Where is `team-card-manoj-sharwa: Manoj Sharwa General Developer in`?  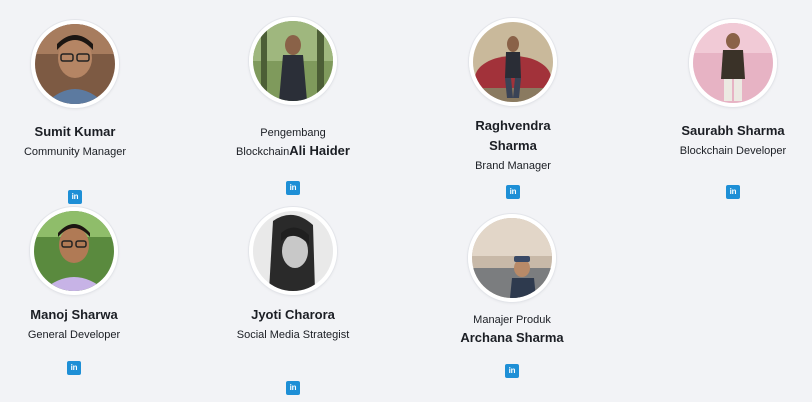 team-card-manoj-sharwa: Manoj Sharwa General Developer in is located at coordinates (82, 291).